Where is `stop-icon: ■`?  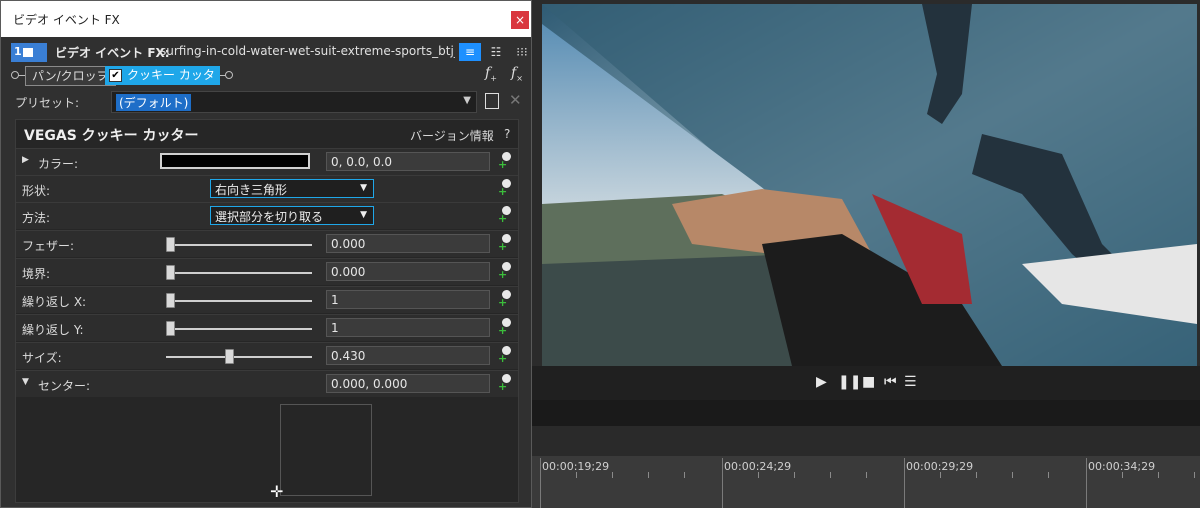 stop-icon: ■ is located at coordinates (868, 382).